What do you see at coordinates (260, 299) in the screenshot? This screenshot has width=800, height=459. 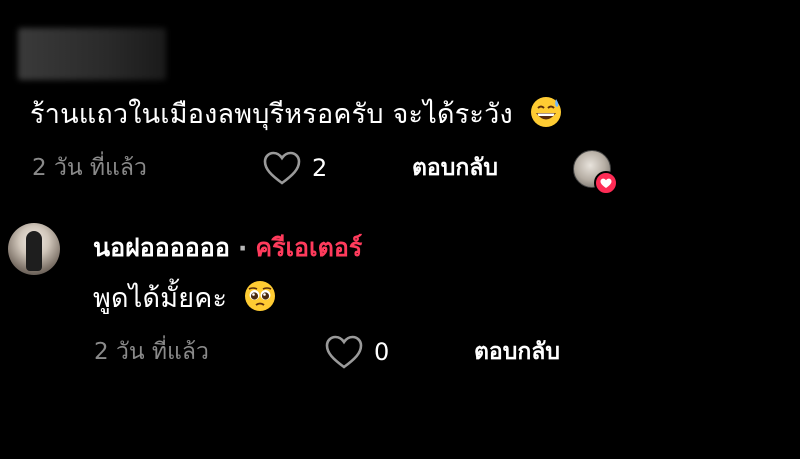 I see `pleading-face-emoji` at bounding box center [260, 299].